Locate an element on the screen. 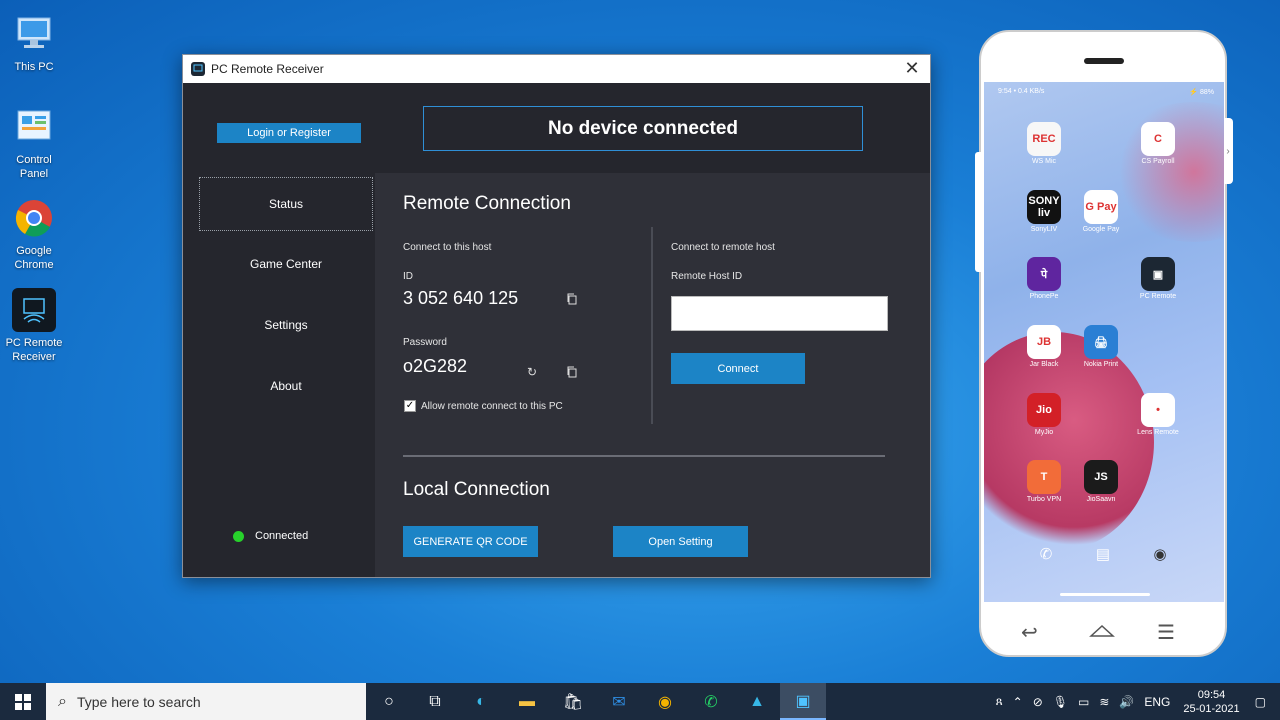 This screenshot has height=720, width=1280. sidebar-item-settings: Settings is located at coordinates (286, 325).